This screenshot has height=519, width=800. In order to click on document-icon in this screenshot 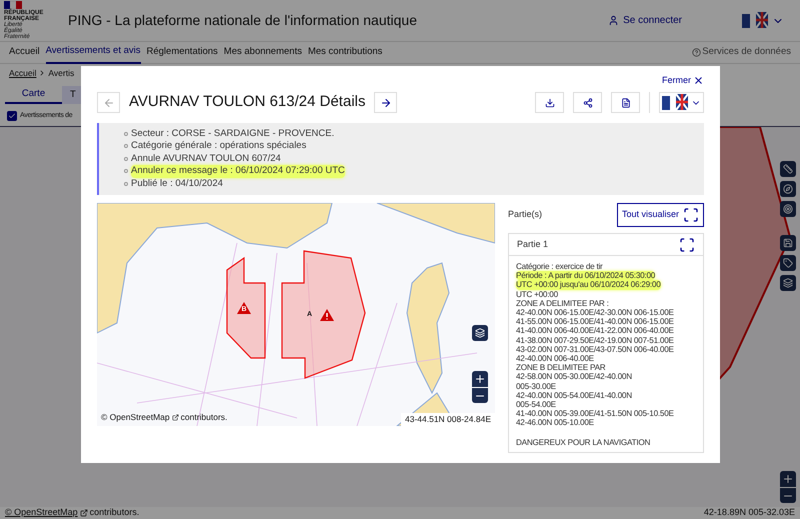, I will do `click(625, 103)`.